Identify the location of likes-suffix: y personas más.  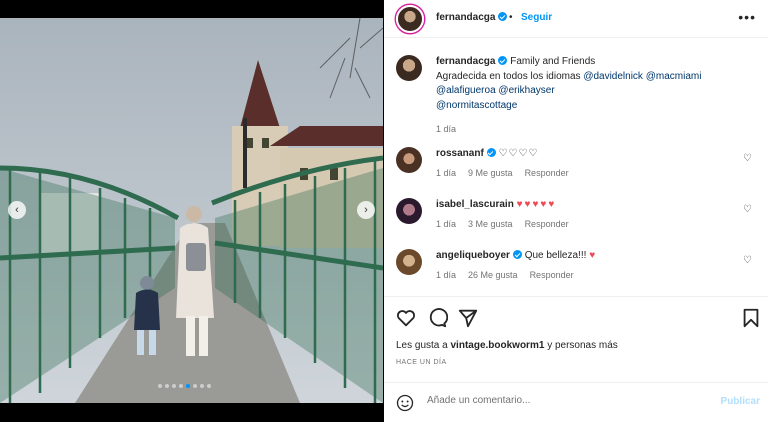
(582, 345).